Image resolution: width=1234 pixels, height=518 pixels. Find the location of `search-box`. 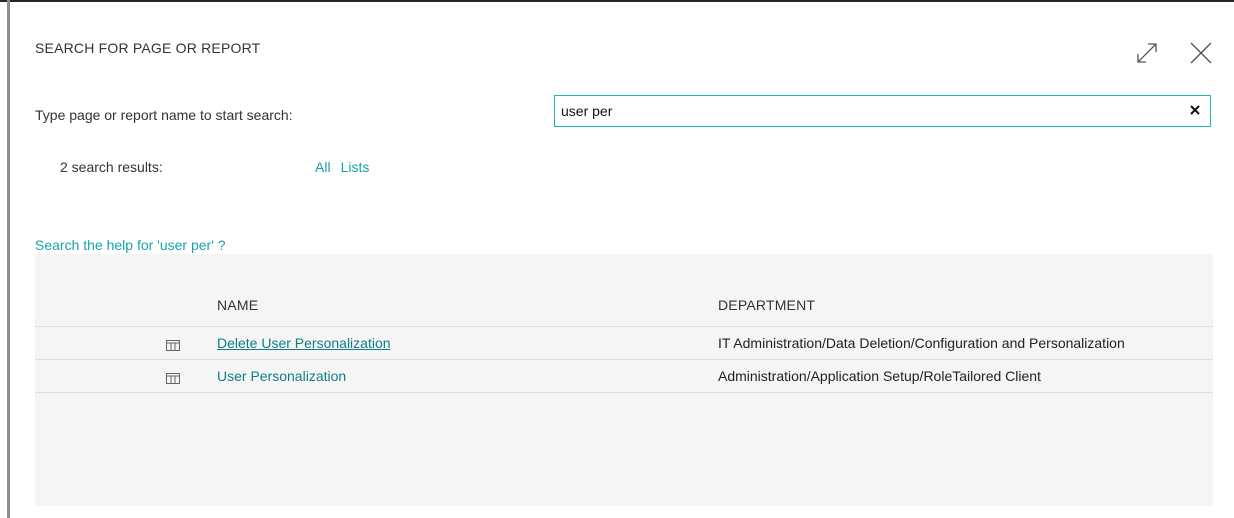

search-box is located at coordinates (882, 111).